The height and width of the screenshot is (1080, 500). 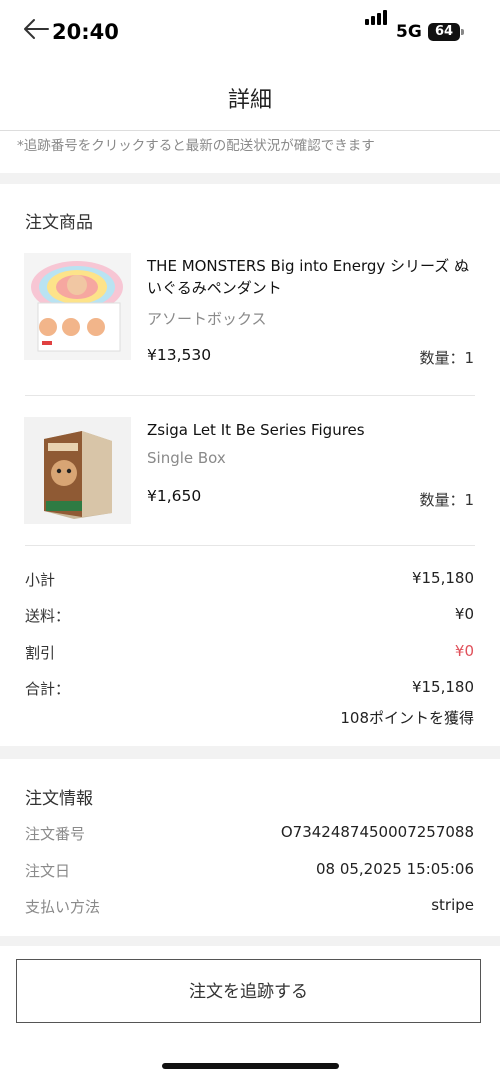 I want to click on status-time: 20:40, so click(x=85, y=32).